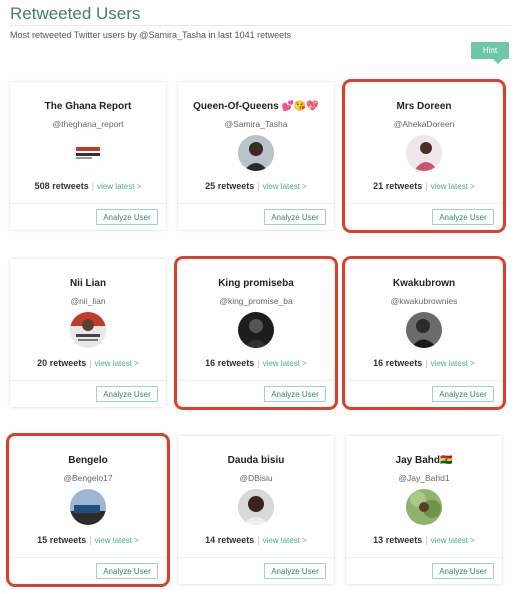 This screenshot has width=520, height=594. I want to click on retweet-stats: 21 retweets | view latest >, so click(424, 186).